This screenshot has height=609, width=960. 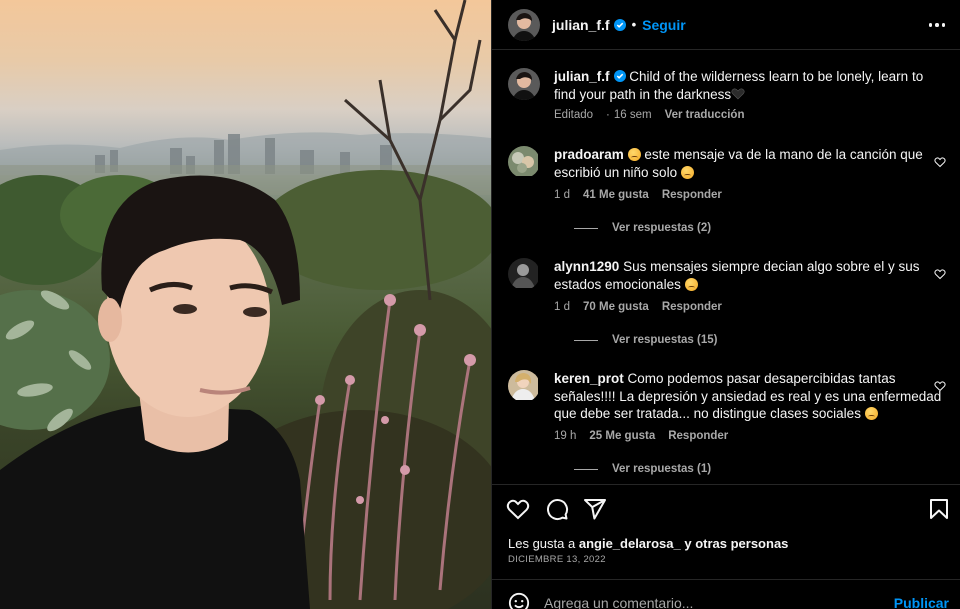 I want to click on add-comment-bar: Publicar, so click(x=726, y=594).